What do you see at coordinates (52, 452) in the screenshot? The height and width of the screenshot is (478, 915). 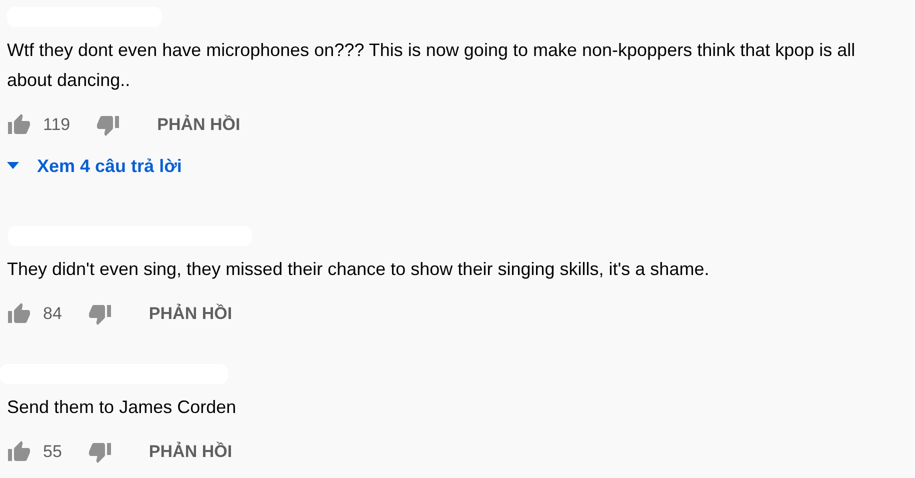 I see `like-count: 55` at bounding box center [52, 452].